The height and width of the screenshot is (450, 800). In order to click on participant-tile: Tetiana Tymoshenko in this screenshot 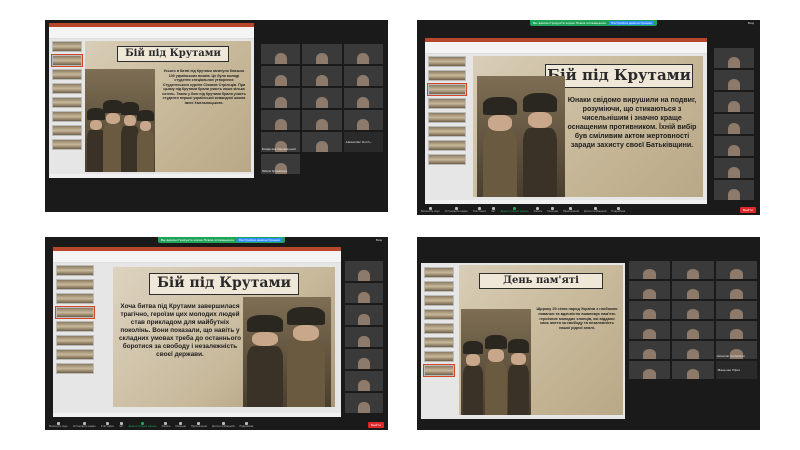, I will do `click(281, 164)`.